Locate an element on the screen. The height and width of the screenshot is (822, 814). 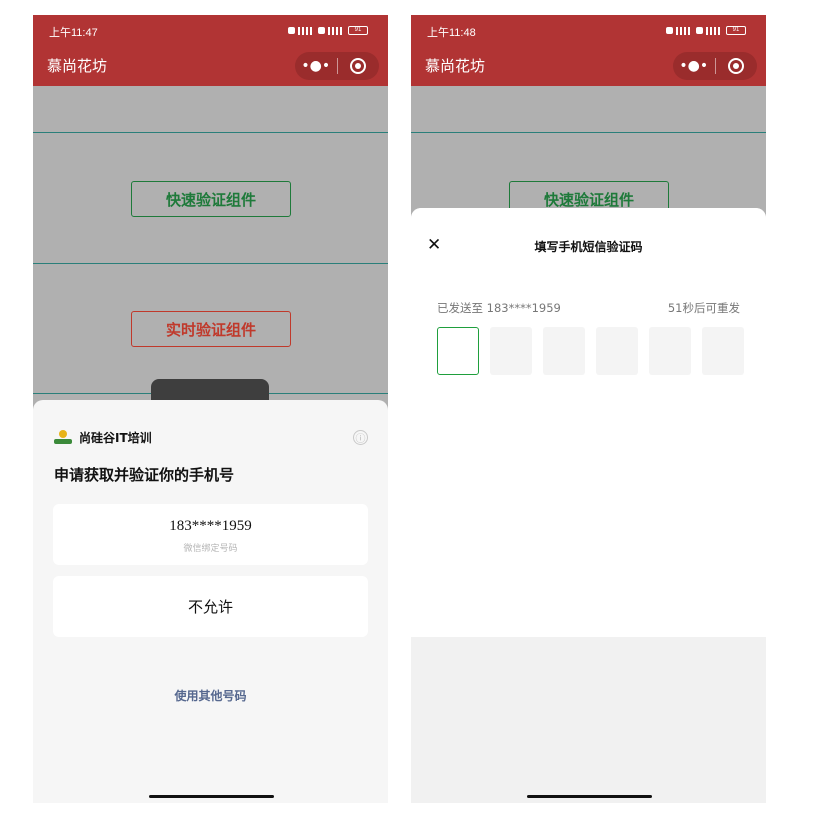
info-icon: ⓘ is located at coordinates (360, 437).